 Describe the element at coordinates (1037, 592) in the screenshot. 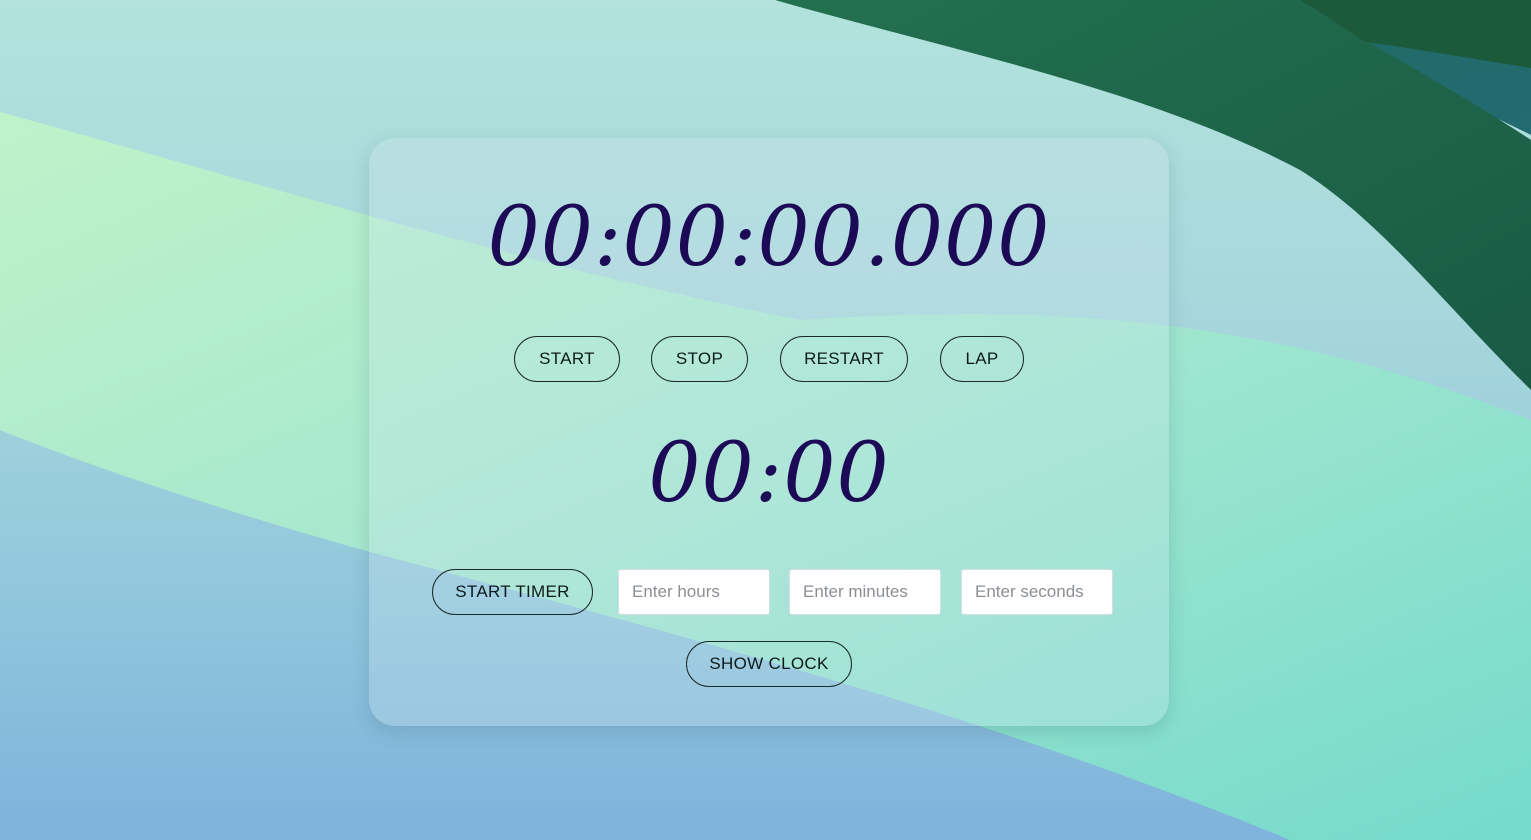

I see `seconds-input` at that location.